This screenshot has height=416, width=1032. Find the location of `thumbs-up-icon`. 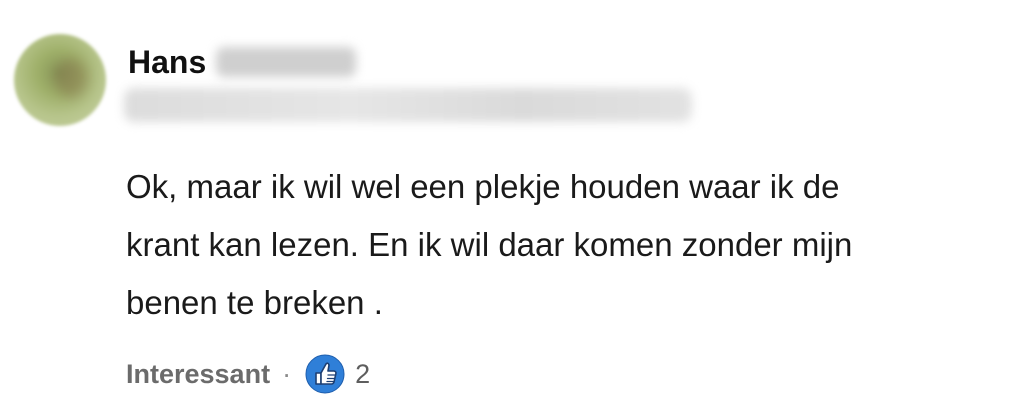

thumbs-up-icon is located at coordinates (325, 374).